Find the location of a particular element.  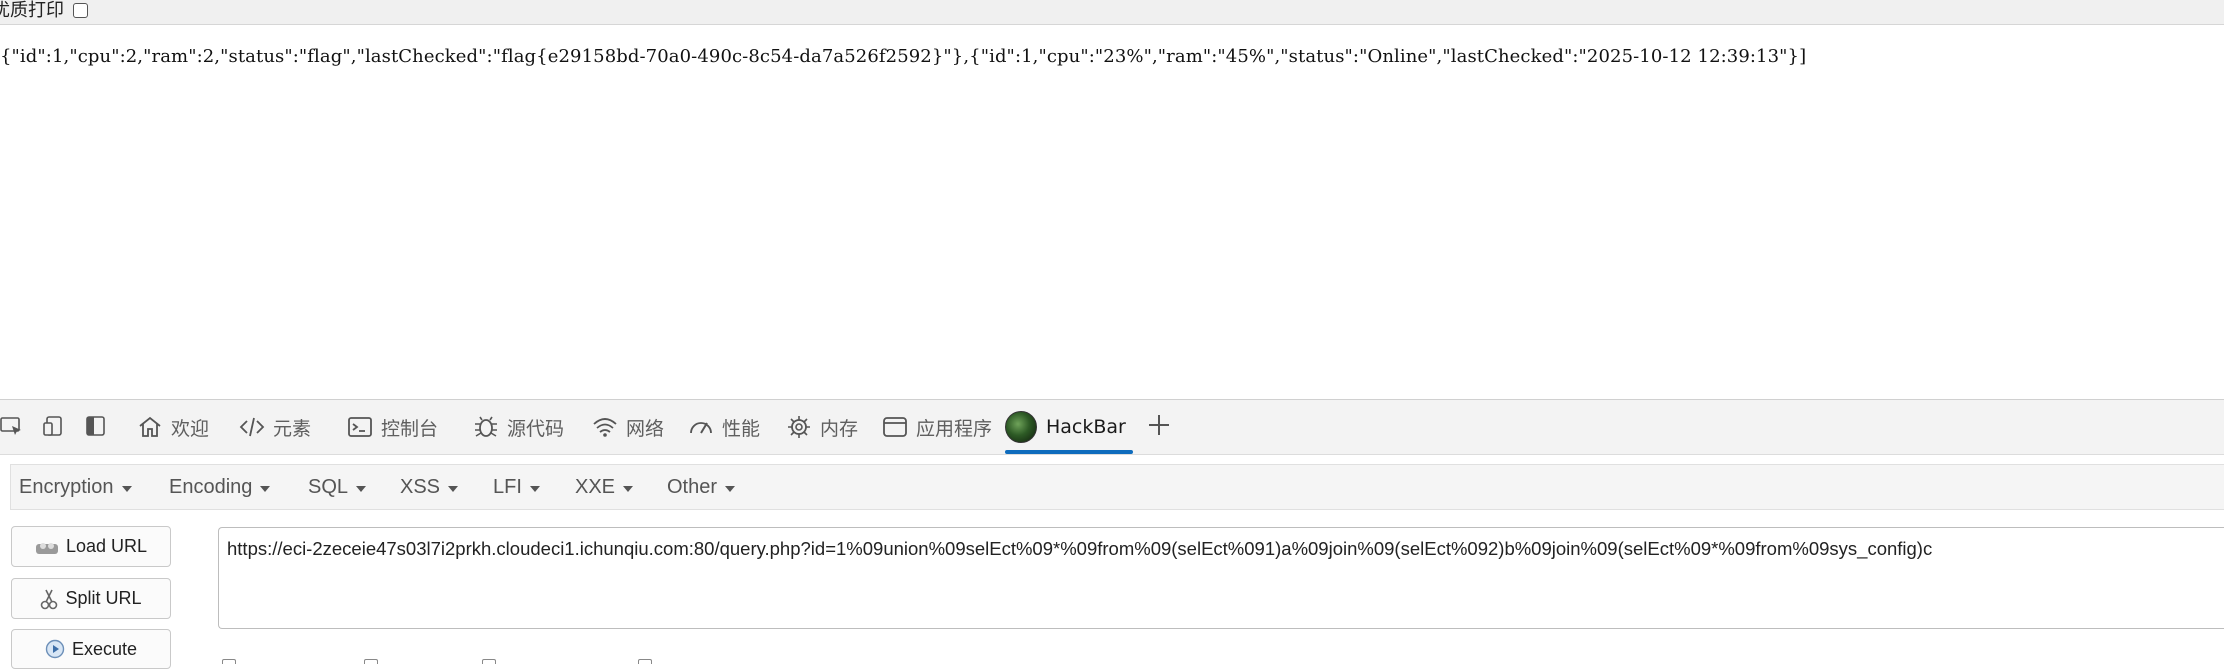

menu-lfi-label: LFI is located at coordinates (507, 486).